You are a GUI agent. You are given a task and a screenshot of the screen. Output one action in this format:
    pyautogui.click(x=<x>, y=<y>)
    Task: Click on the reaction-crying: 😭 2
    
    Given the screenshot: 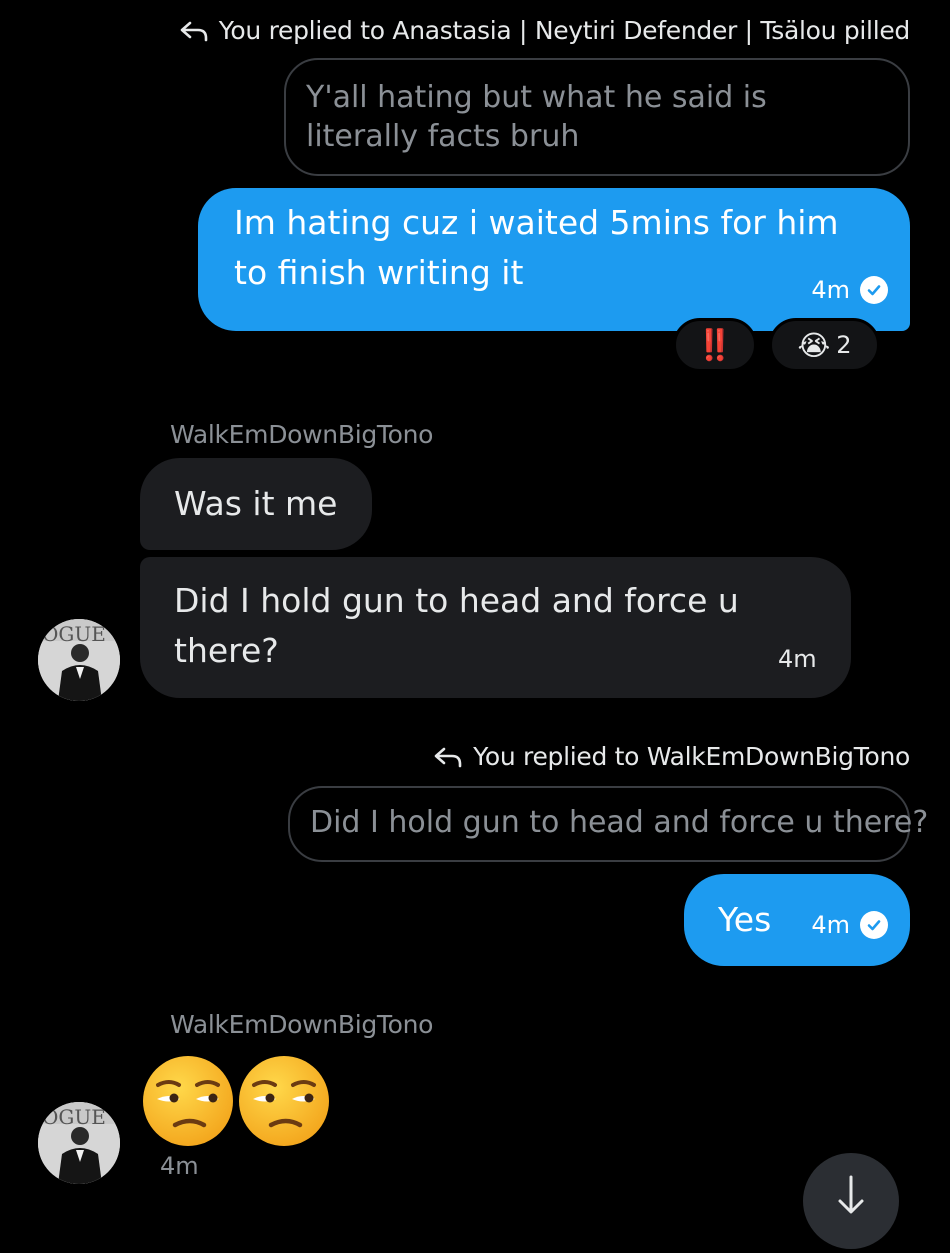 What is the action you would take?
    pyautogui.click(x=824, y=345)
    